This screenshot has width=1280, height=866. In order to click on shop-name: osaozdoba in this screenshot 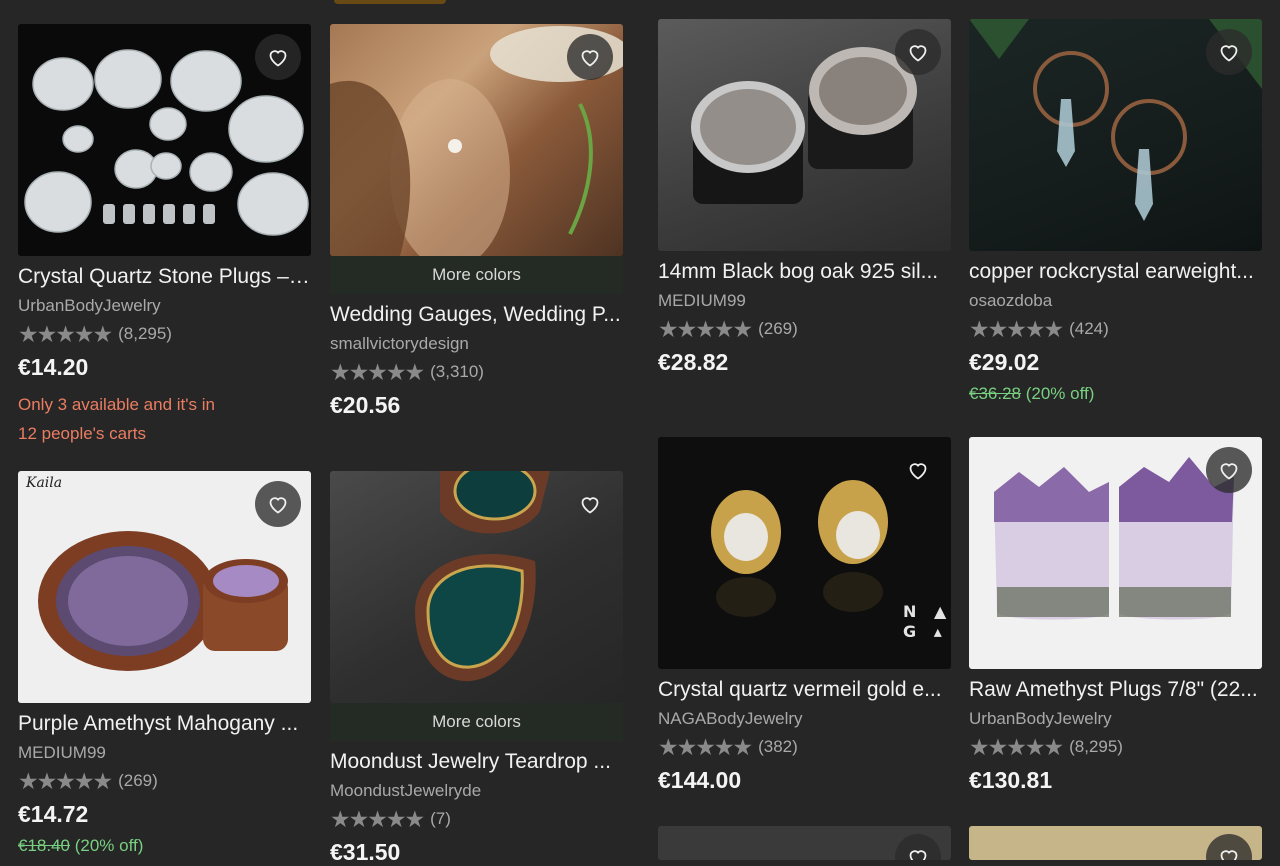, I will do `click(1011, 300)`.